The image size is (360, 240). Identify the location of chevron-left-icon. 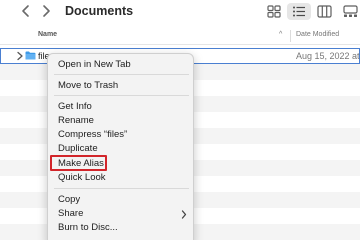
(25, 11).